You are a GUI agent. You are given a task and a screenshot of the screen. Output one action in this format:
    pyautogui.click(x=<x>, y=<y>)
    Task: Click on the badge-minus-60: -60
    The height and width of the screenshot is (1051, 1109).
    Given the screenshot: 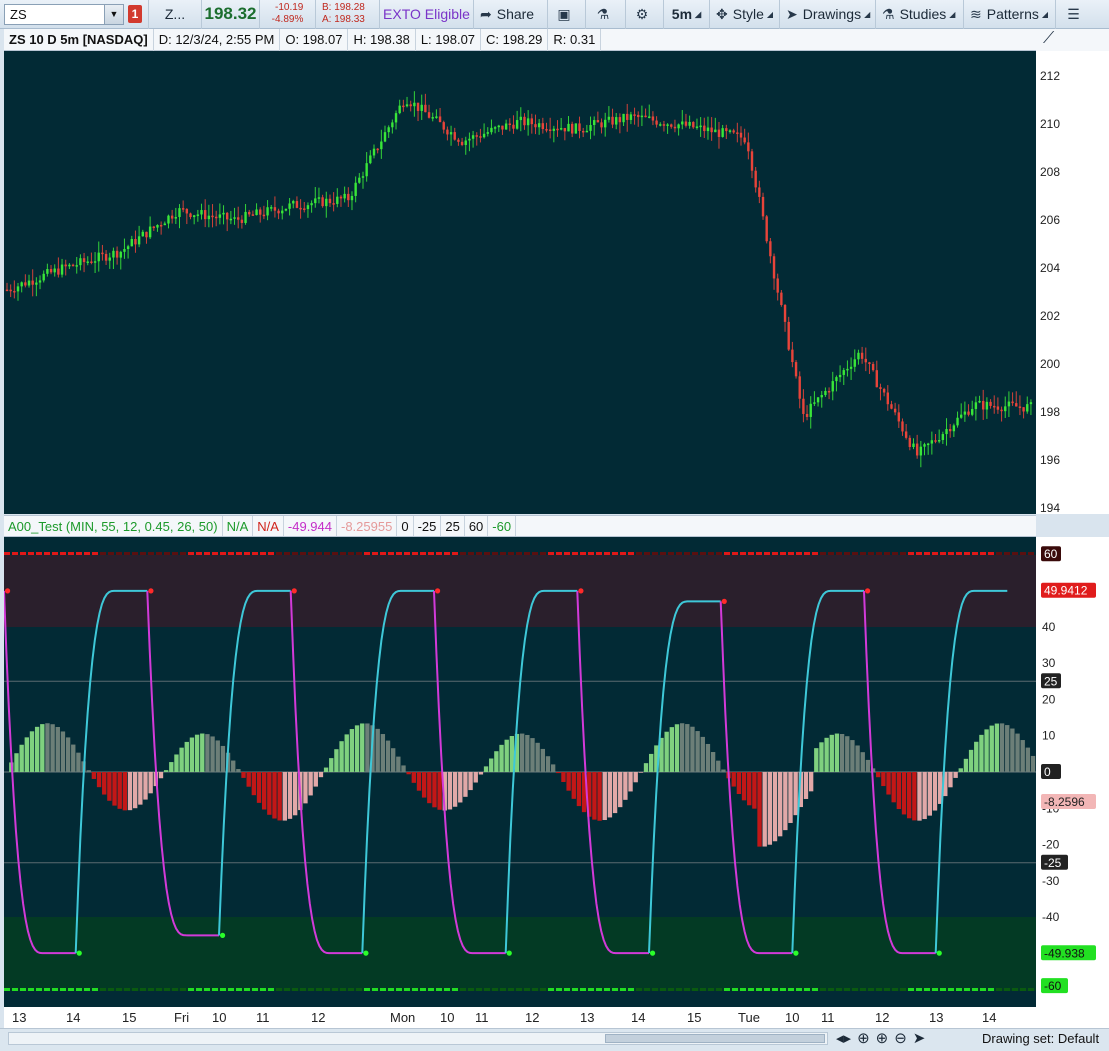 What is the action you would take?
    pyautogui.click(x=1053, y=986)
    